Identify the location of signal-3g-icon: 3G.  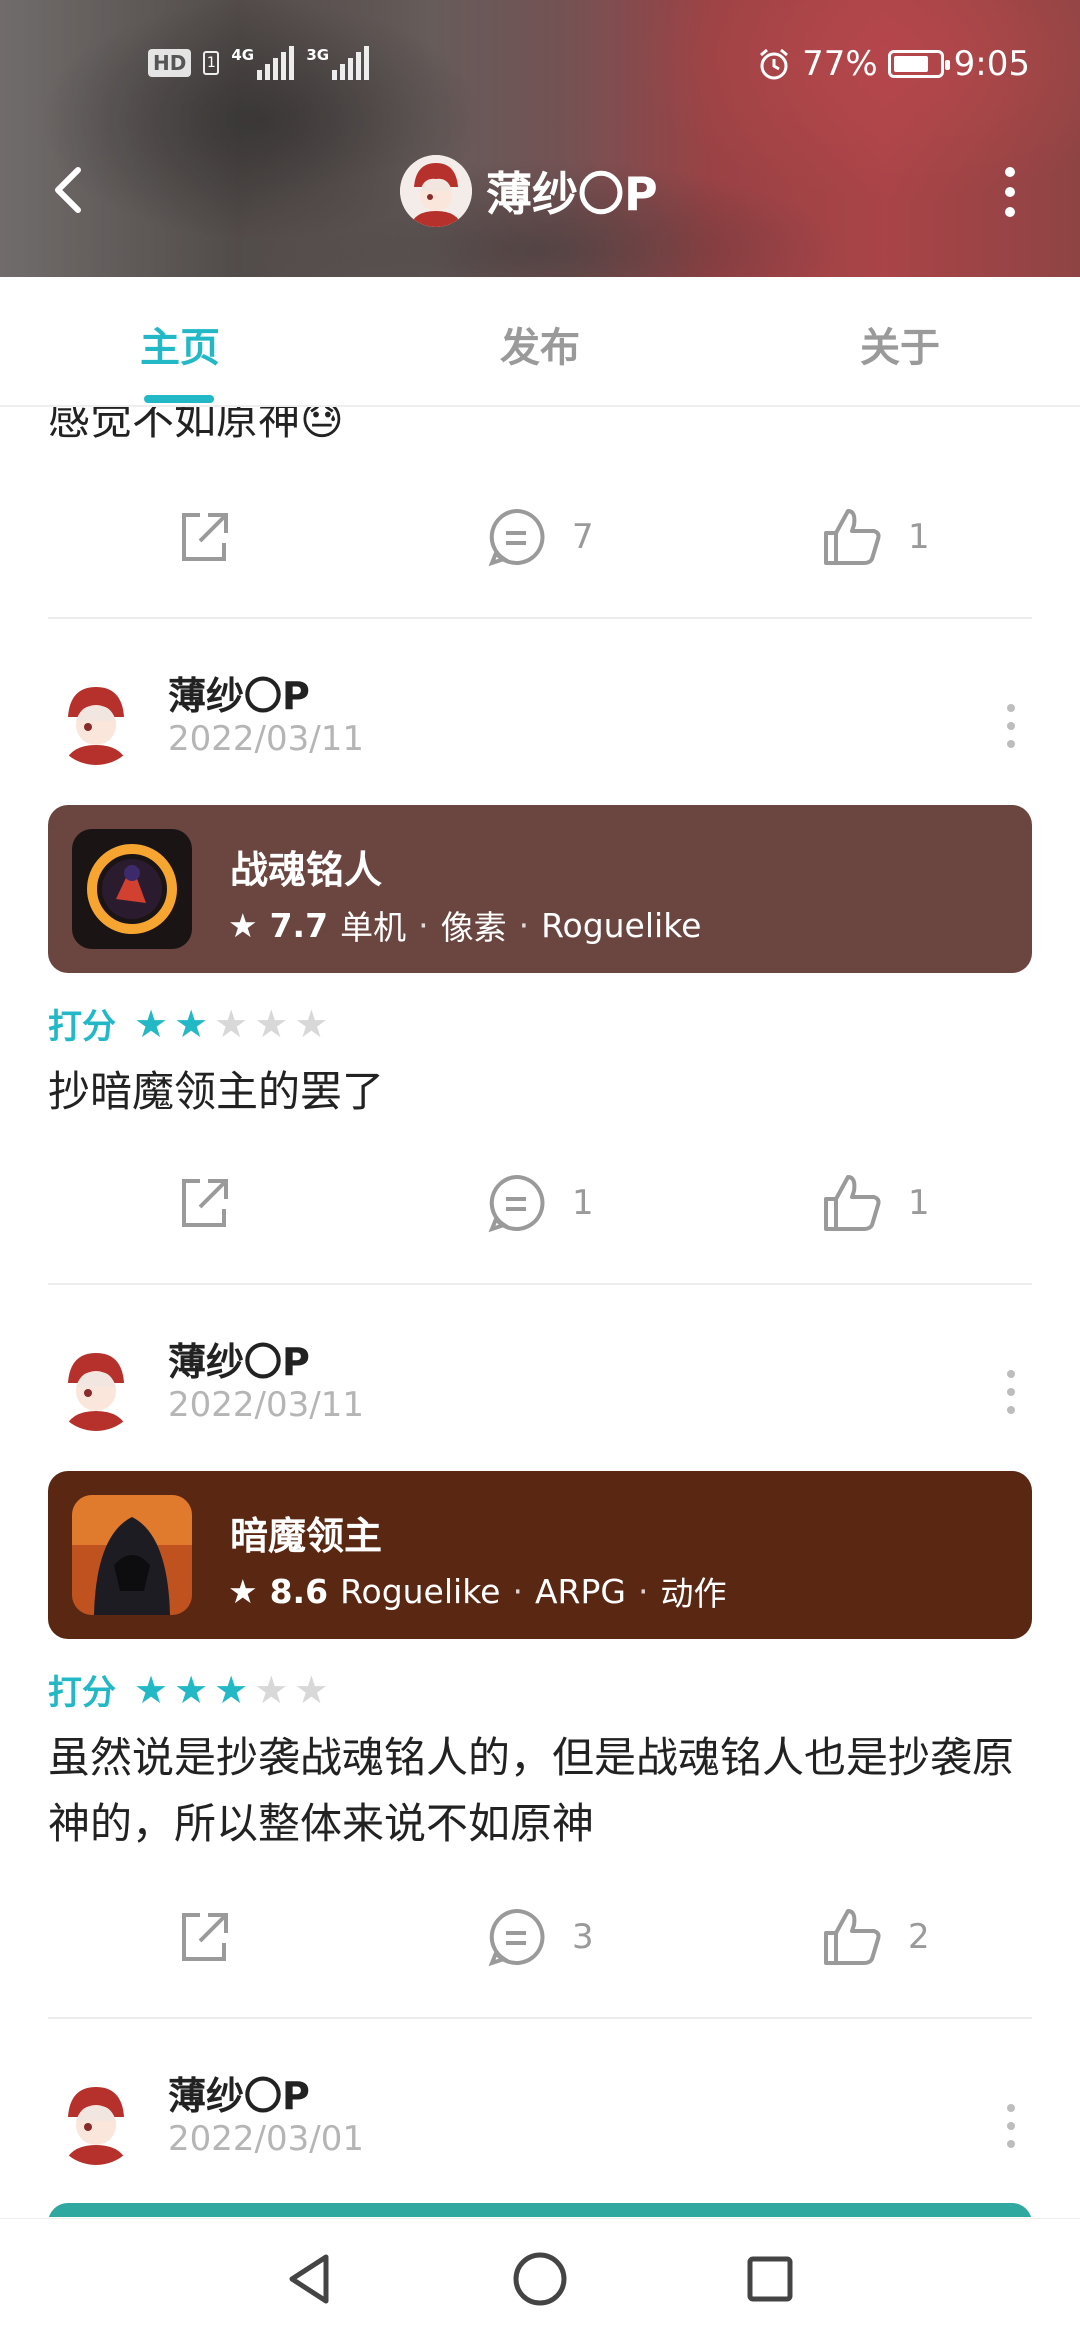
(338, 63).